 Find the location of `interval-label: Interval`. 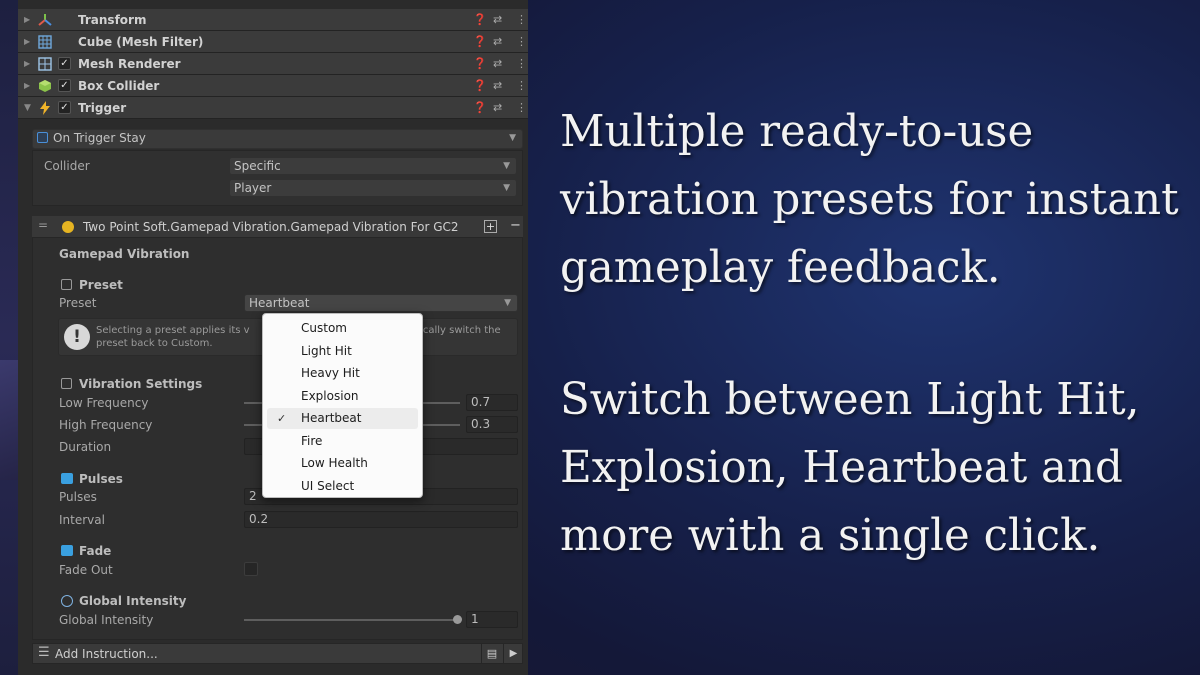

interval-label: Interval is located at coordinates (82, 520).